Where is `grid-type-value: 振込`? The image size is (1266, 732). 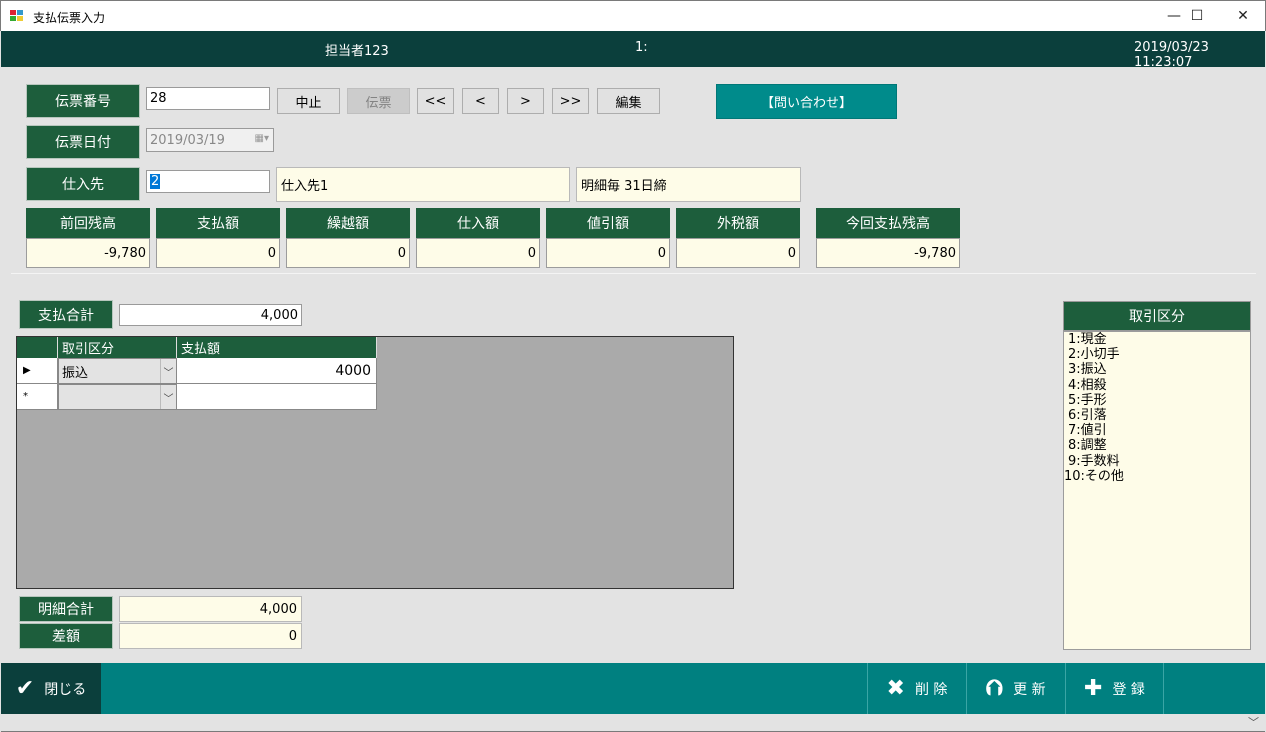
grid-type-value: 振込 is located at coordinates (75, 373).